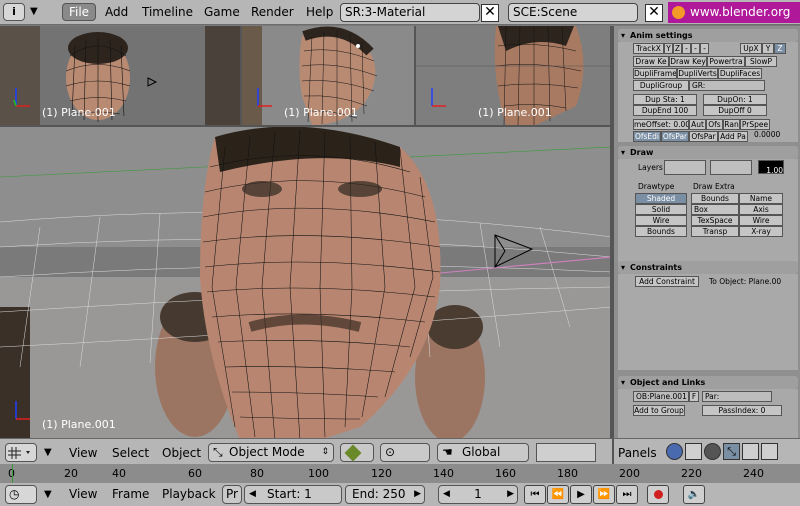  I want to click on timeline-editor-type: ◷, so click(21, 494).